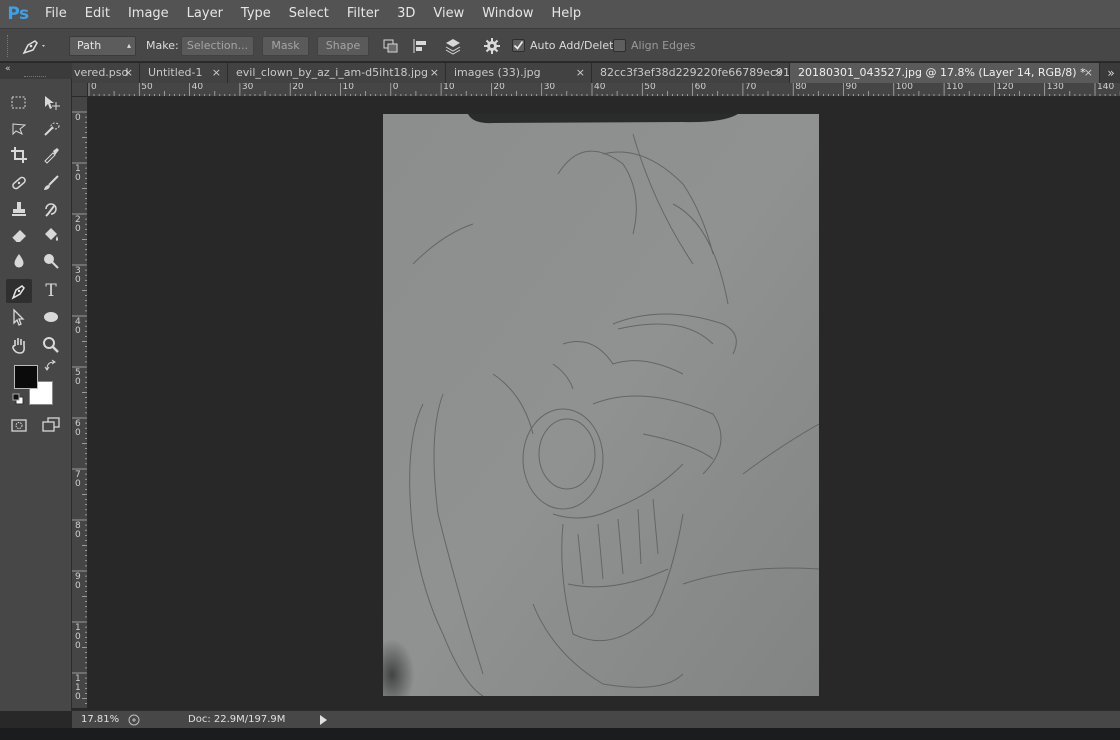 Image resolution: width=1120 pixels, height=740 pixels. I want to click on menu-edit: Edit, so click(97, 14).